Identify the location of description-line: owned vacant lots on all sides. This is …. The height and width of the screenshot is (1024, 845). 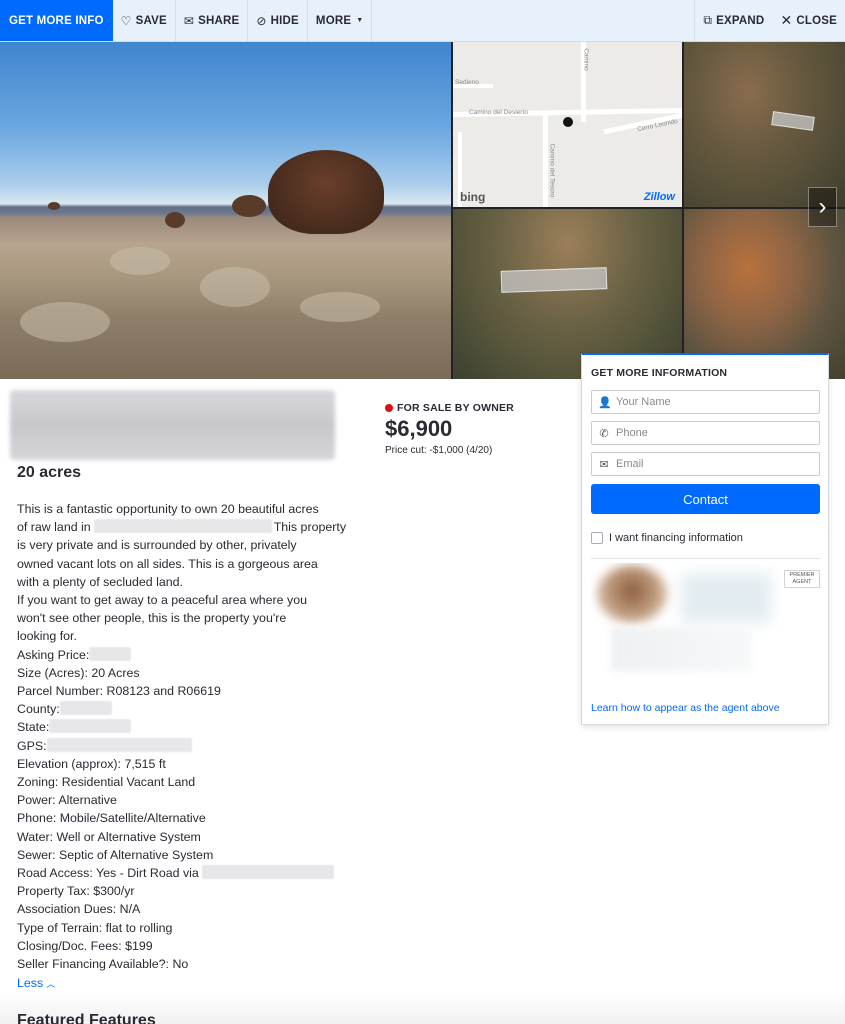
(167, 563).